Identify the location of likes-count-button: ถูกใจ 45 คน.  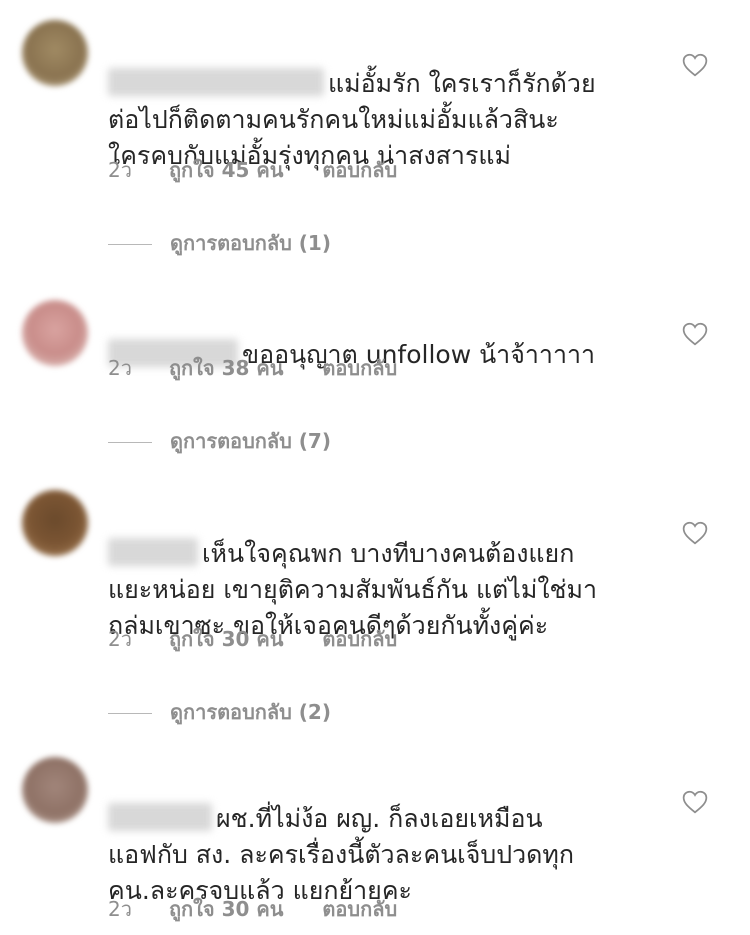
(226, 170).